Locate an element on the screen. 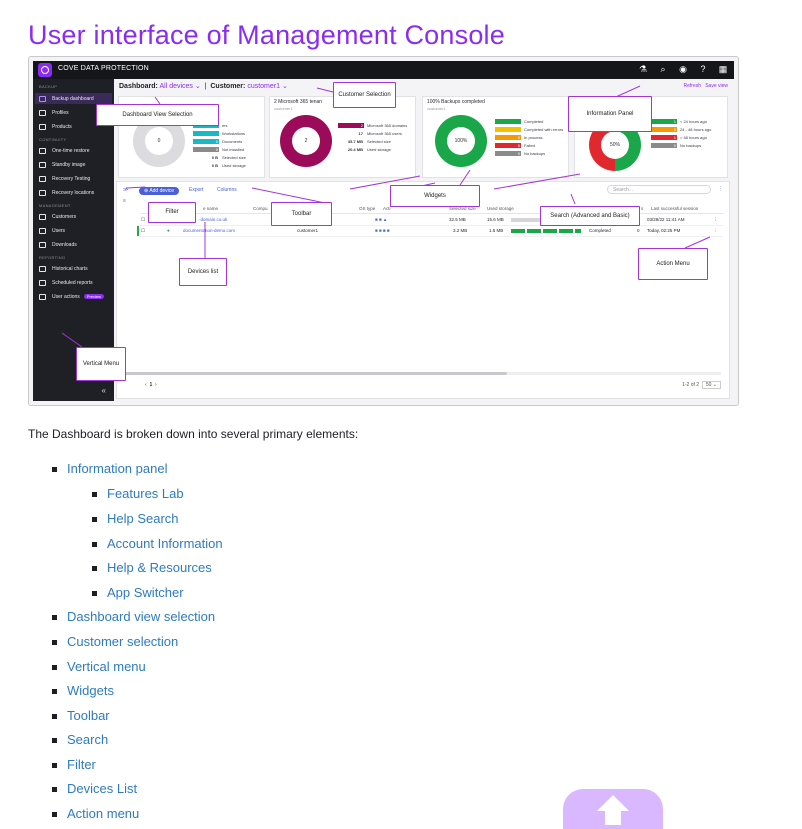  legend-item: Completed is located at coordinates (519, 121).